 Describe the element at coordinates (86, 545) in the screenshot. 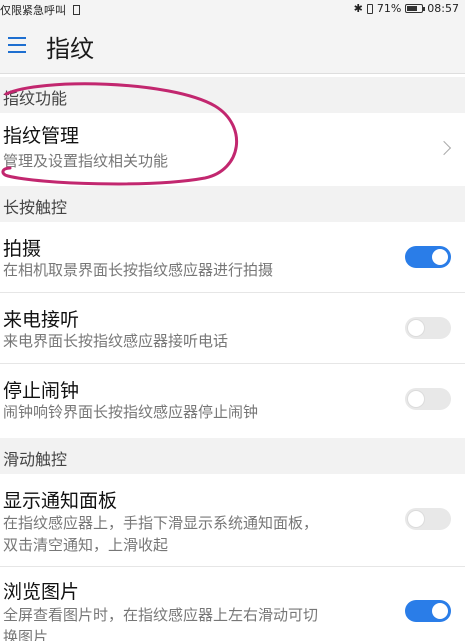

I see `item-subtitle-line-2: 双击清空通知，上滑收起` at that location.